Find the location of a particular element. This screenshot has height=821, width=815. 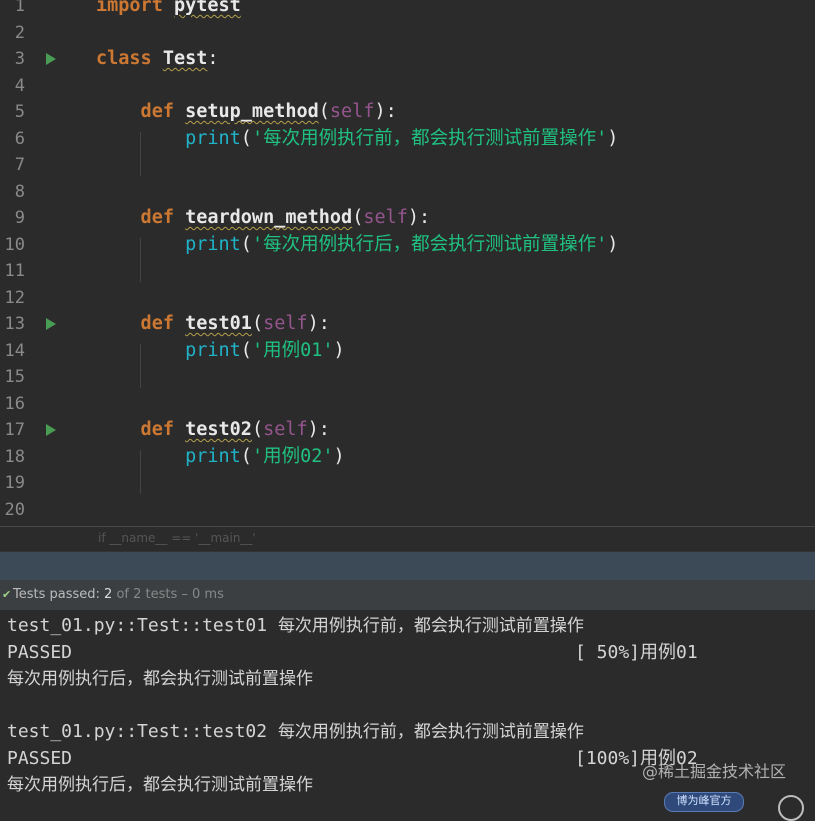

code-line: 10 print('每次用例执行后，都会执行测试前置操作') is located at coordinates (407, 245).